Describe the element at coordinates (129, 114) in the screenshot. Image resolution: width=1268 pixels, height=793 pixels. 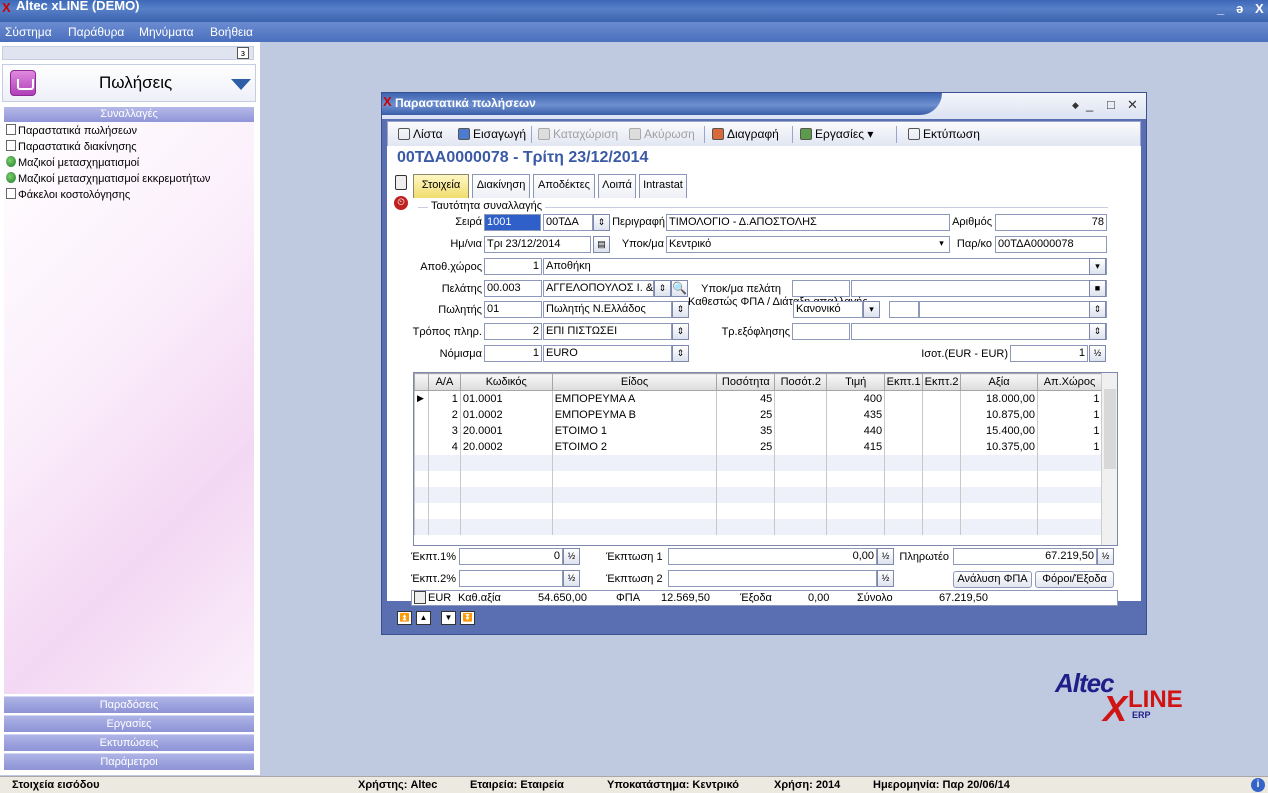
I see `section-header: Συναλλαγές` at that location.